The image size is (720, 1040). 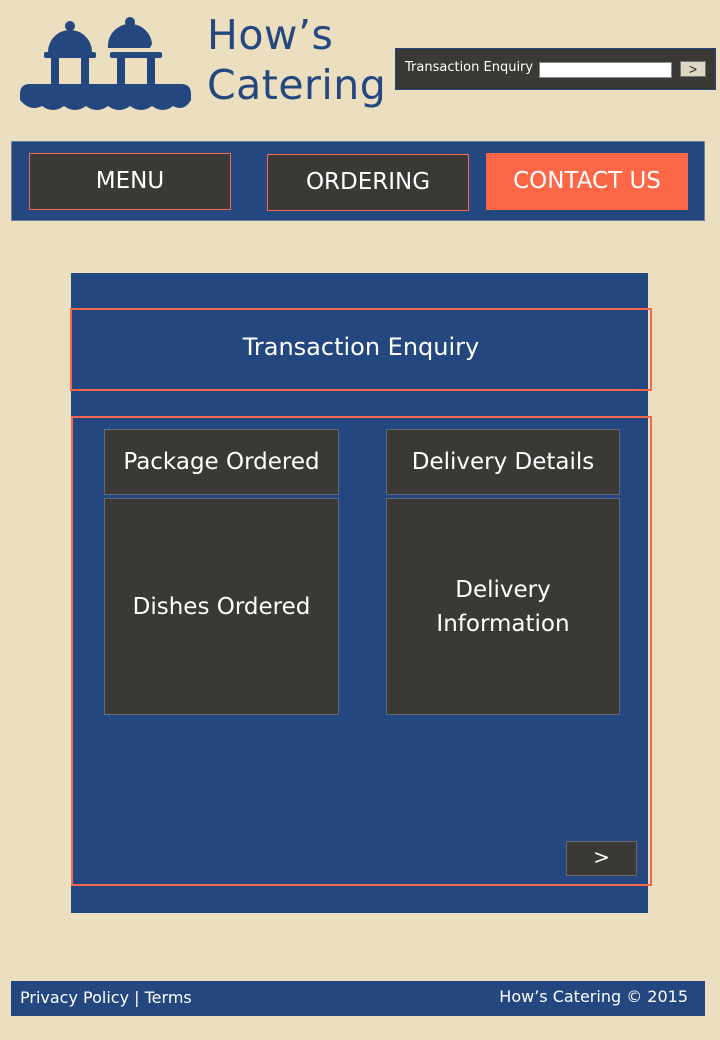 I want to click on package-ordered-label: Package Ordered, so click(x=221, y=462).